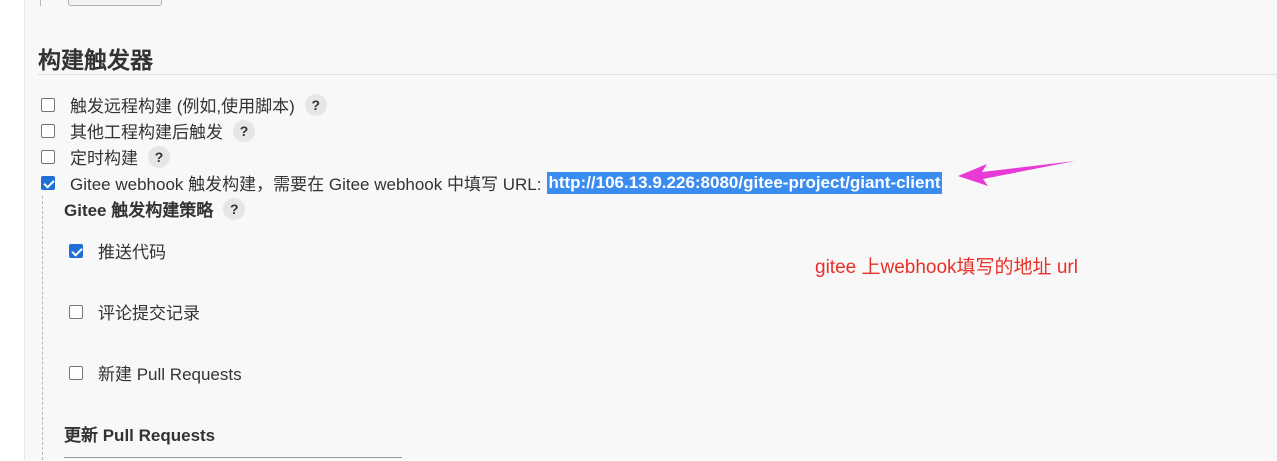  What do you see at coordinates (115, 3) in the screenshot?
I see `previous-section-button` at bounding box center [115, 3].